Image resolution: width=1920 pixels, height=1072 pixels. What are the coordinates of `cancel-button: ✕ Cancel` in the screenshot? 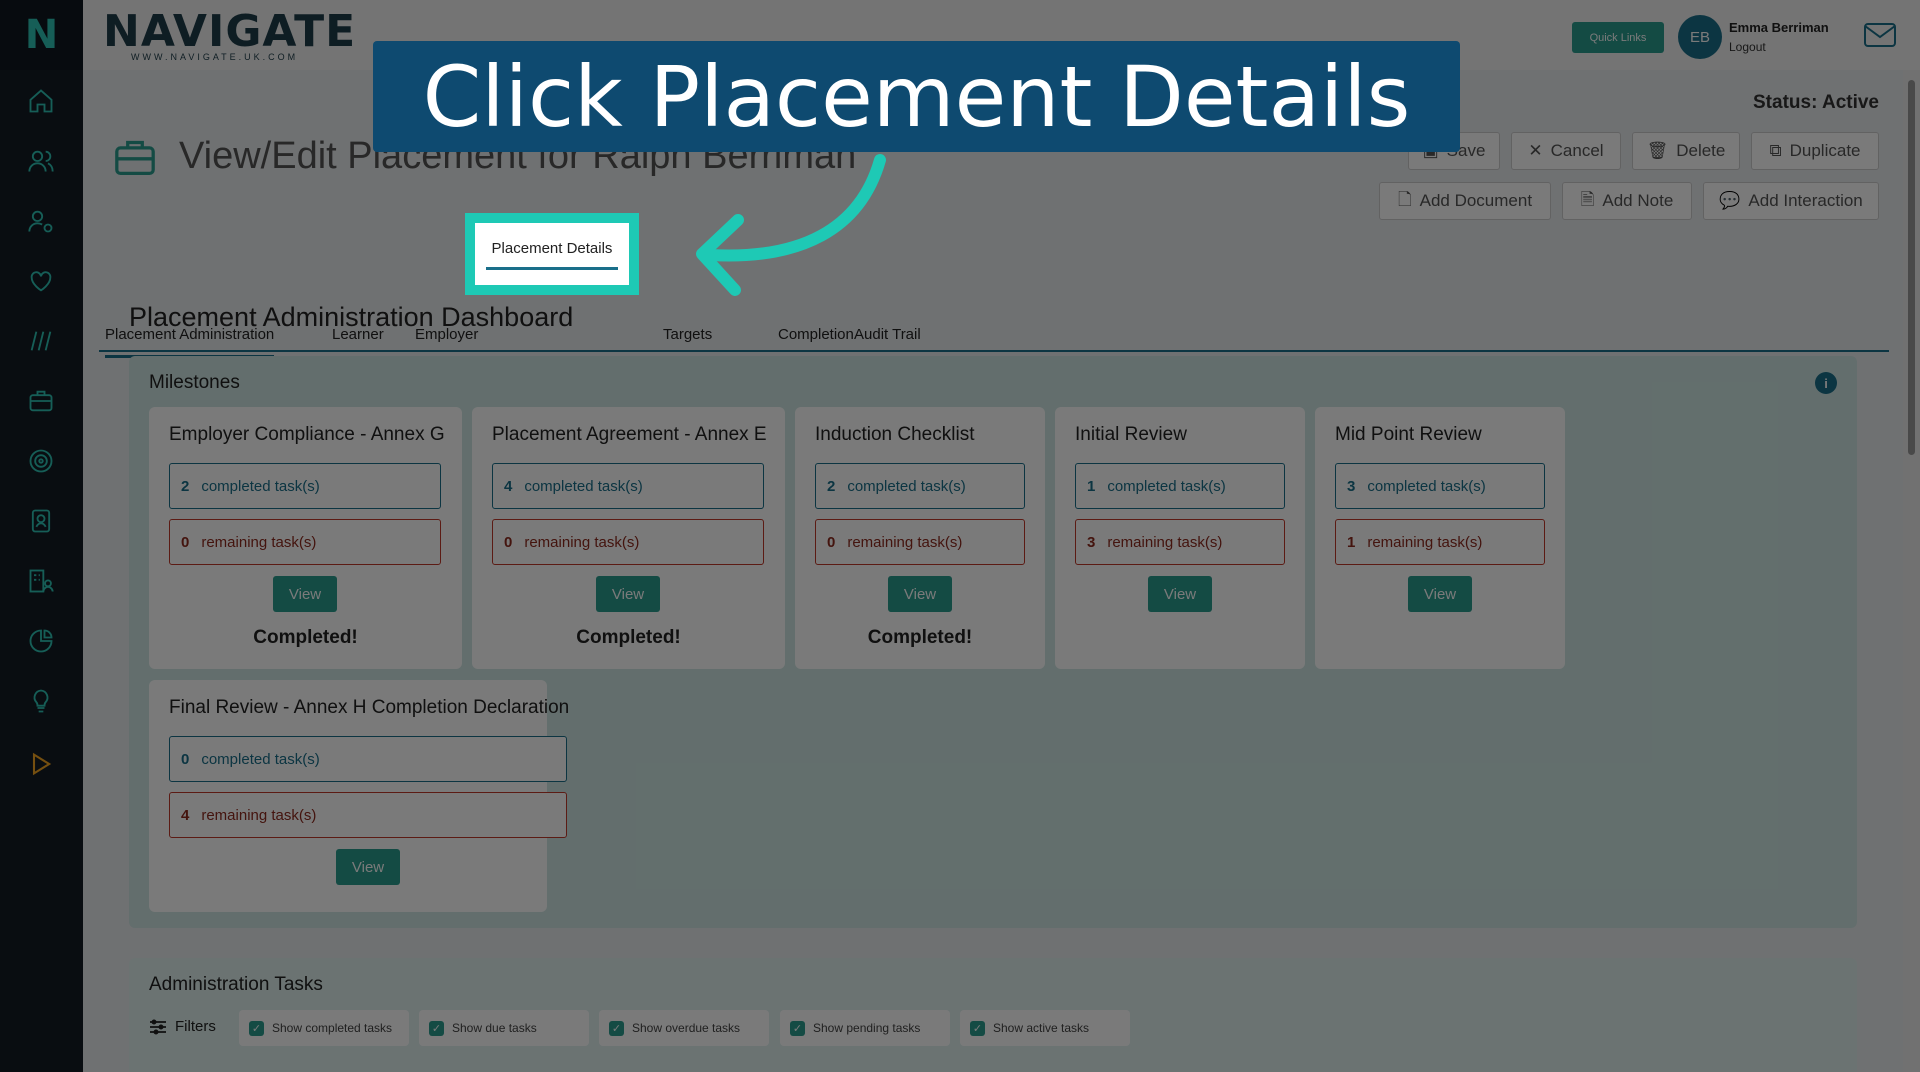 It's located at (1566, 151).